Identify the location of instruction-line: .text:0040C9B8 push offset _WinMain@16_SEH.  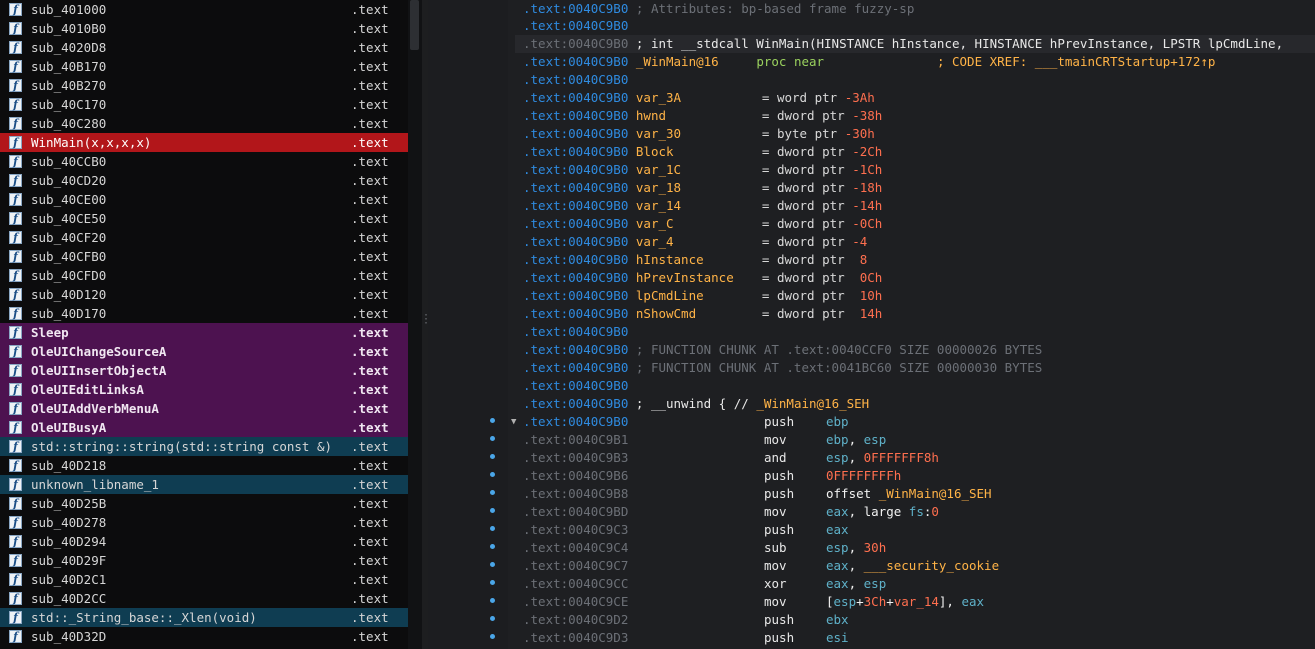
(757, 494).